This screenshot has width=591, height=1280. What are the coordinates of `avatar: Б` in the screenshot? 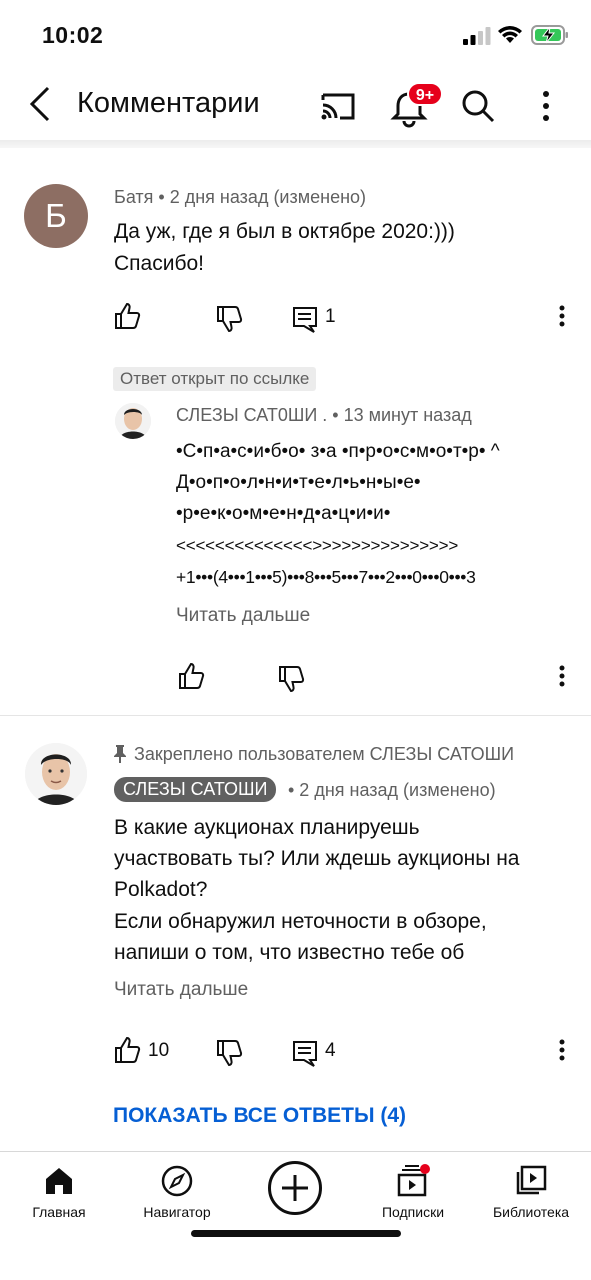 It's located at (56, 216).